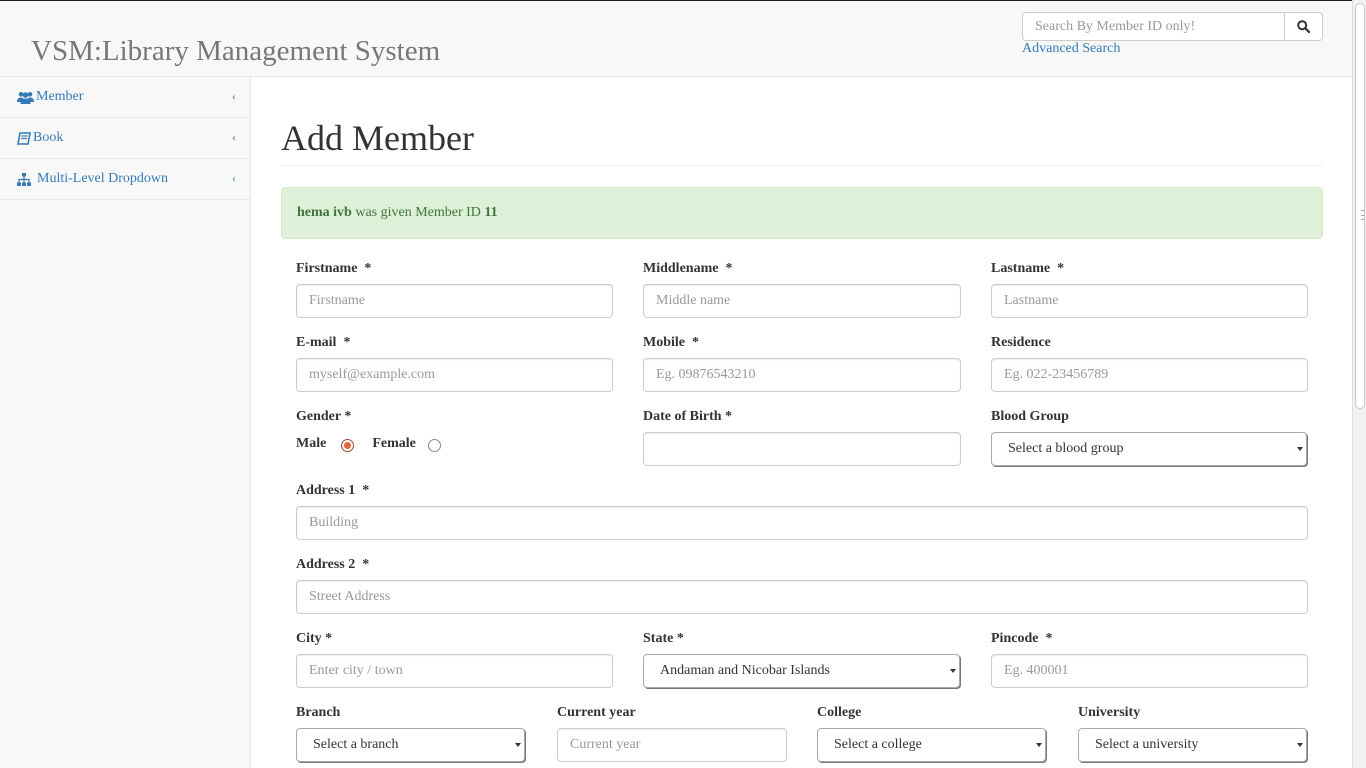 The height and width of the screenshot is (768, 1366). What do you see at coordinates (688, 416) in the screenshot?
I see `dob-label: Date of Birth *` at bounding box center [688, 416].